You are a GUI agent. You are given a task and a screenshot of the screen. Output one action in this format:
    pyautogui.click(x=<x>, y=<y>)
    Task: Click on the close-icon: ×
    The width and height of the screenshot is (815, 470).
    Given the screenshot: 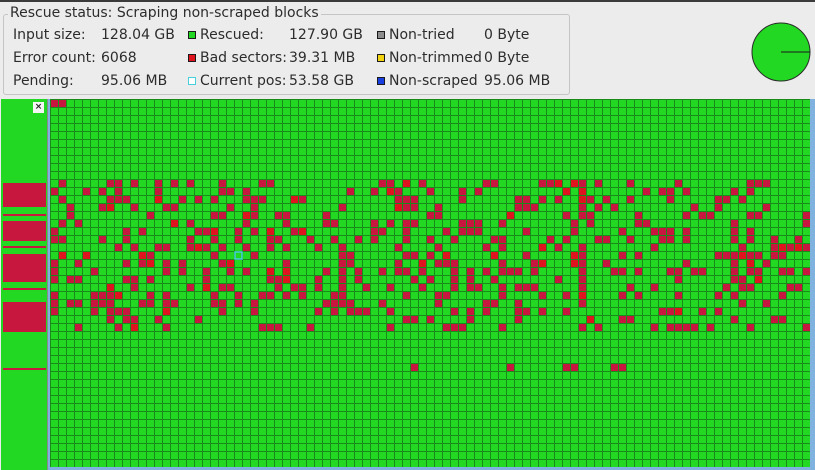 What is the action you would take?
    pyautogui.click(x=38, y=107)
    